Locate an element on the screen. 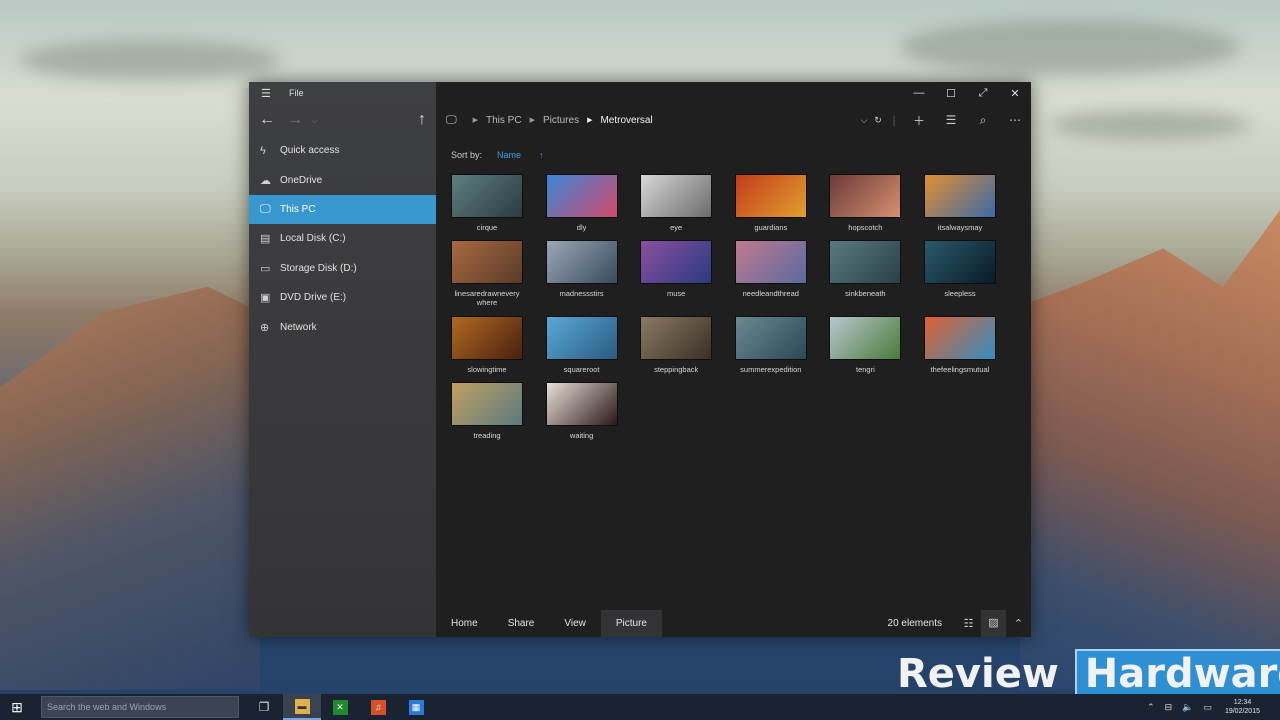 This screenshot has height=720, width=1280. sidebar-item-dvd-drive-e: ▣ DVD Drive (E:) is located at coordinates (342, 297).